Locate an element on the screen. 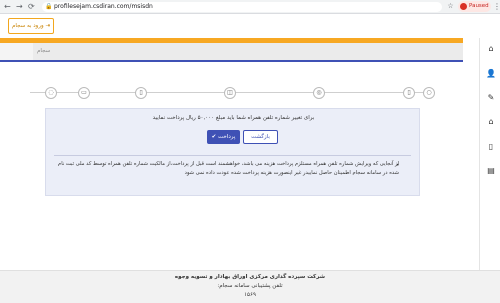  star-icon: ☆ is located at coordinates (450, 6).